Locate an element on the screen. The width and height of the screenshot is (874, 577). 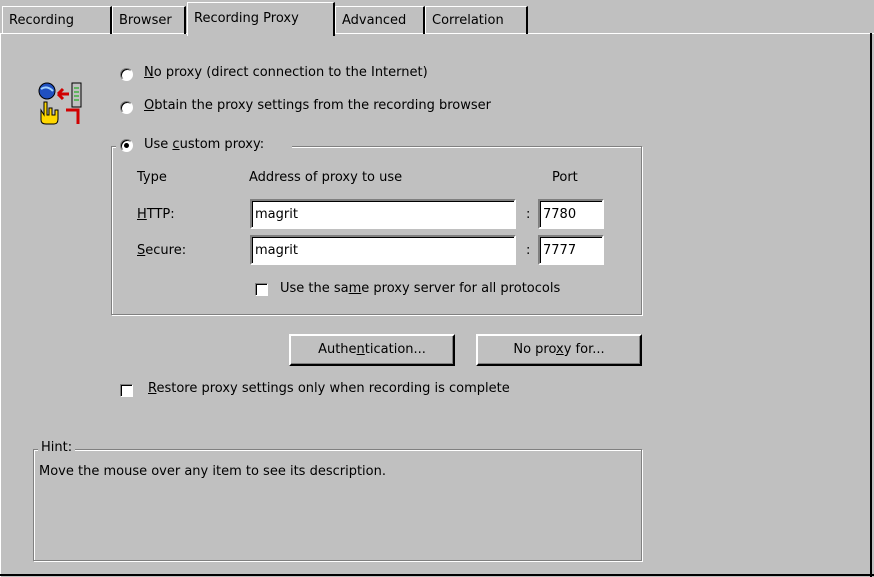
same-server-checkbox is located at coordinates (261, 289).